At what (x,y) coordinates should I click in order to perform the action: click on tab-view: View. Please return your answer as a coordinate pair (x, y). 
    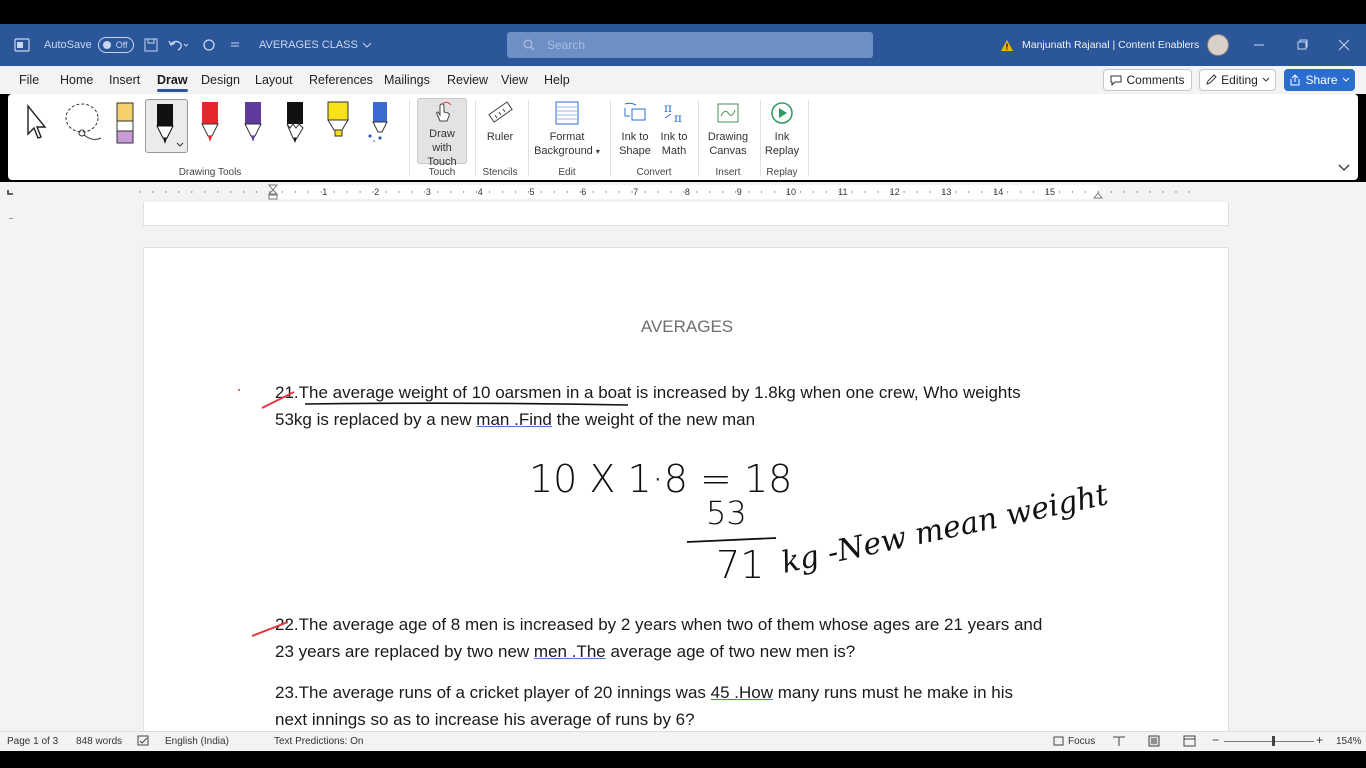
    Looking at the image, I should click on (514, 80).